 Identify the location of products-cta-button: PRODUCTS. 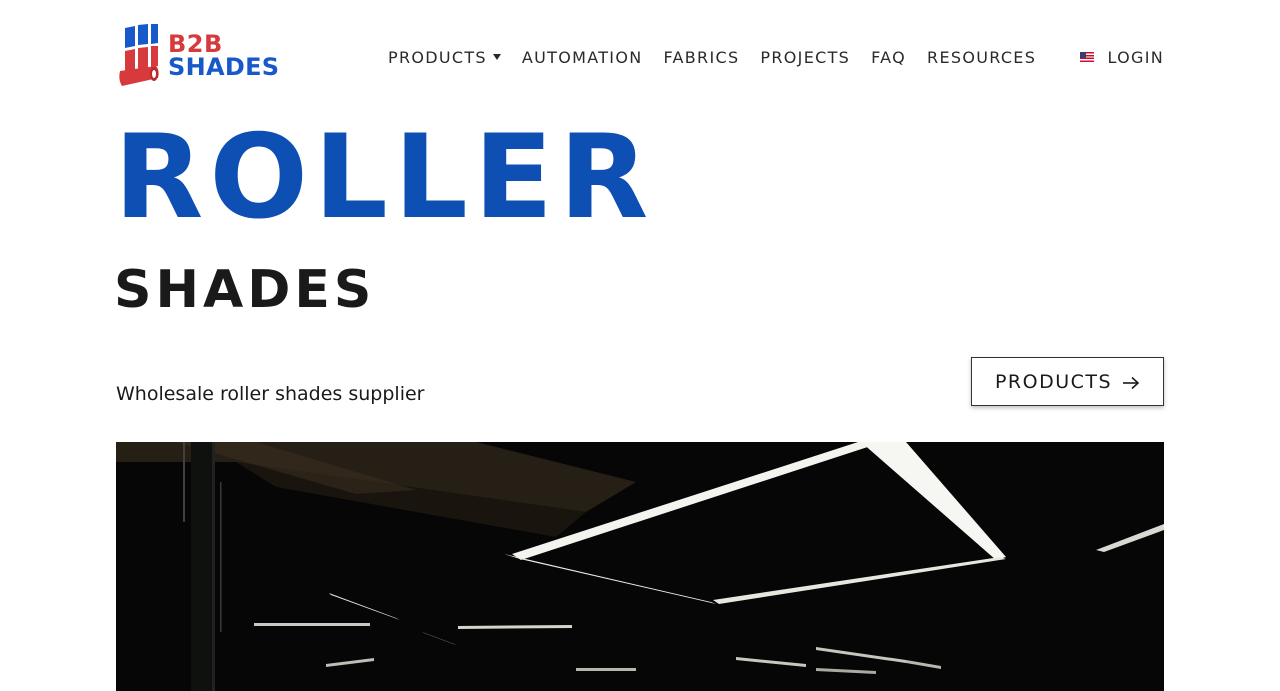
(1067, 381).